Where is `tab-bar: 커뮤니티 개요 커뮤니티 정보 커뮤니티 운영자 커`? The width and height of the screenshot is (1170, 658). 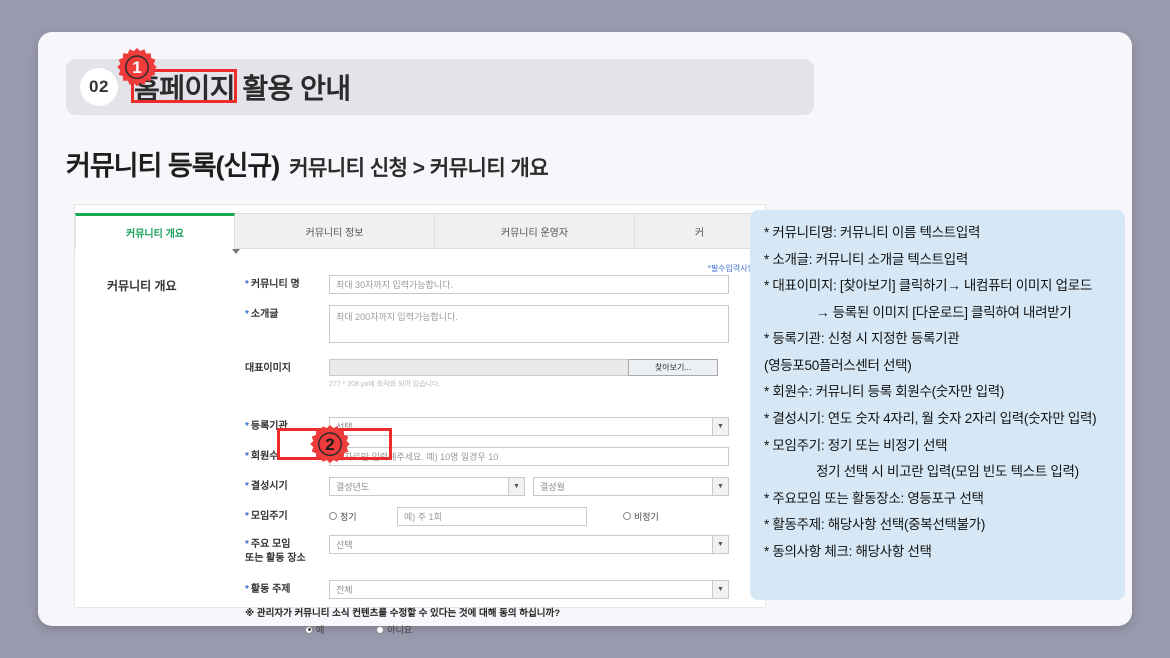
tab-bar: 커뮤니티 개요 커뮤니티 정보 커뮤니티 운영자 커 is located at coordinates (420, 231).